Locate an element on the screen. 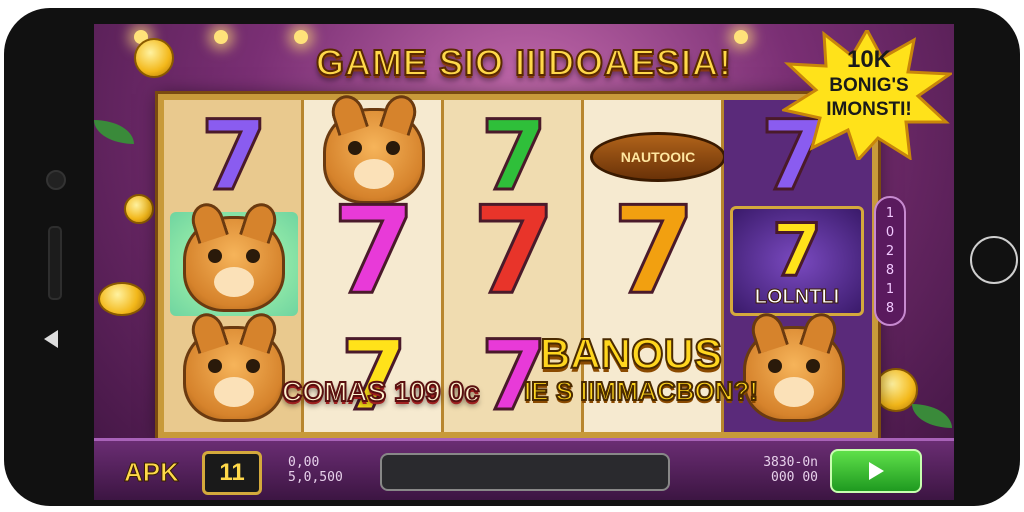  bet-display: 3830-0n 000 00 is located at coordinates (790, 470).